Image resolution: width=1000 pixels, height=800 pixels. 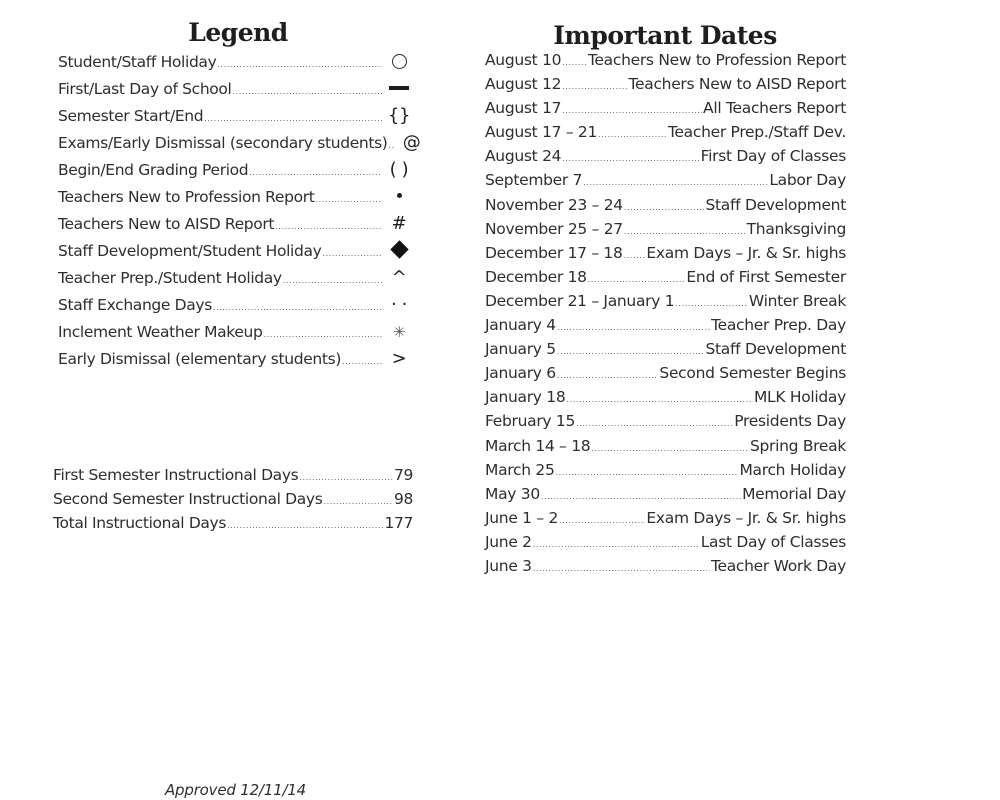 What do you see at coordinates (665, 352) in the screenshot?
I see `date-row: January 5 Staff Development` at bounding box center [665, 352].